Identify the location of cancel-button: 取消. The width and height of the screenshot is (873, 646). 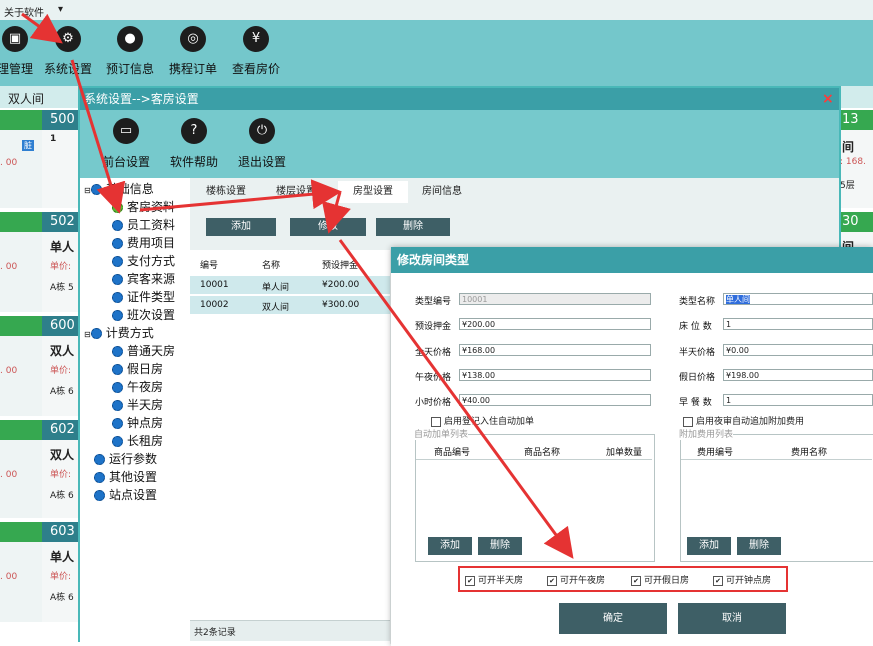
(732, 618).